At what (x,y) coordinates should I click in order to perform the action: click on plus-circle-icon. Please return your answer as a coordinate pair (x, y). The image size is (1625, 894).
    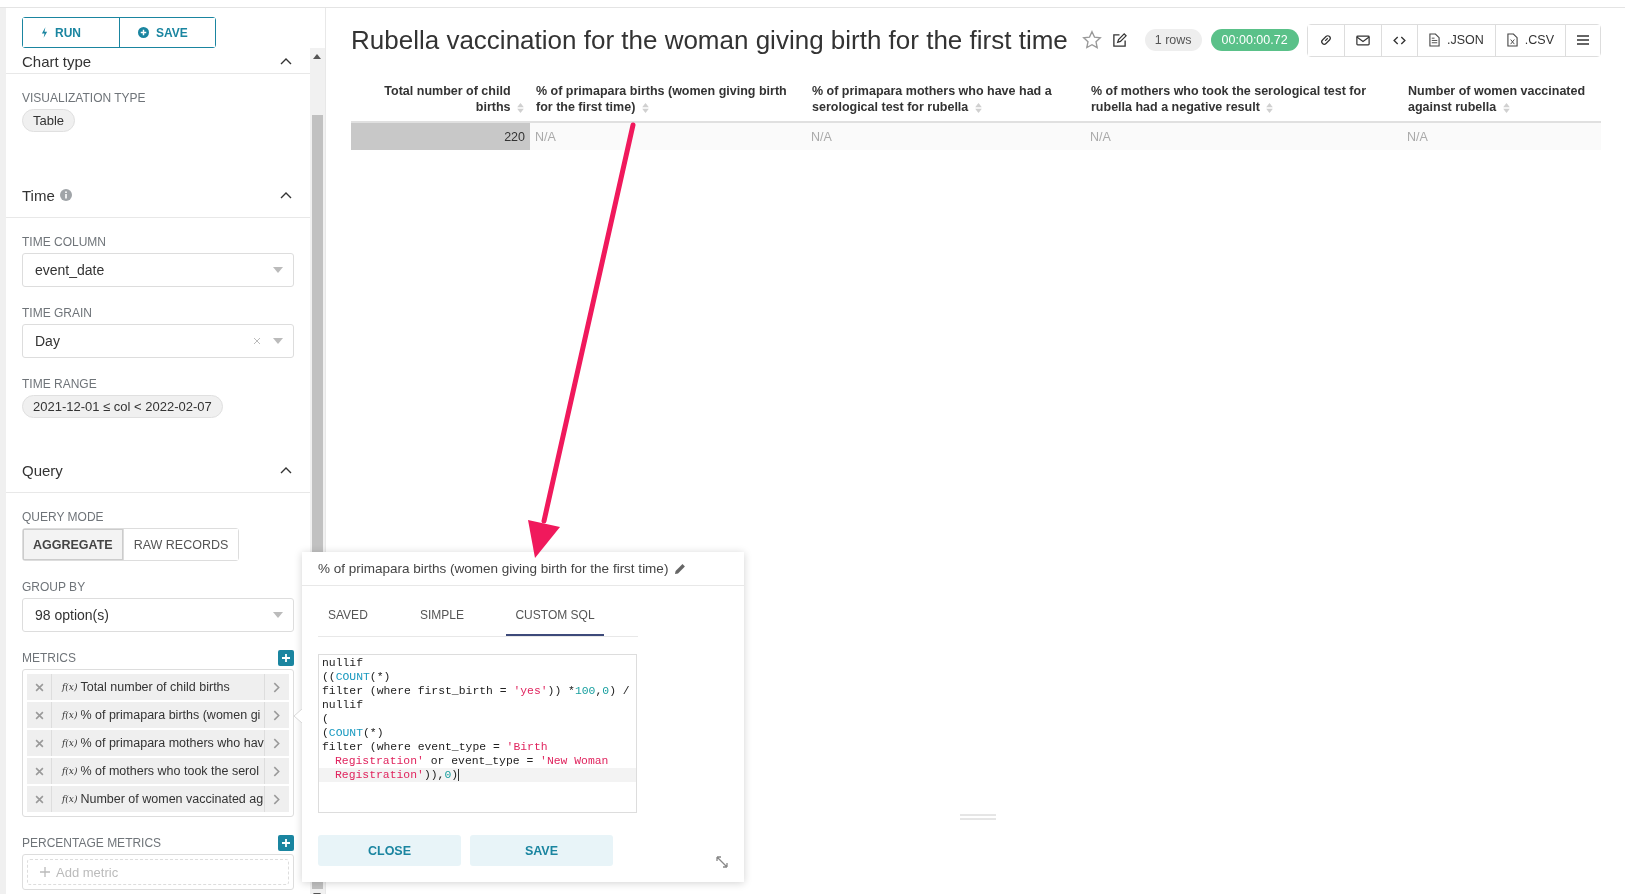
    Looking at the image, I should click on (143, 32).